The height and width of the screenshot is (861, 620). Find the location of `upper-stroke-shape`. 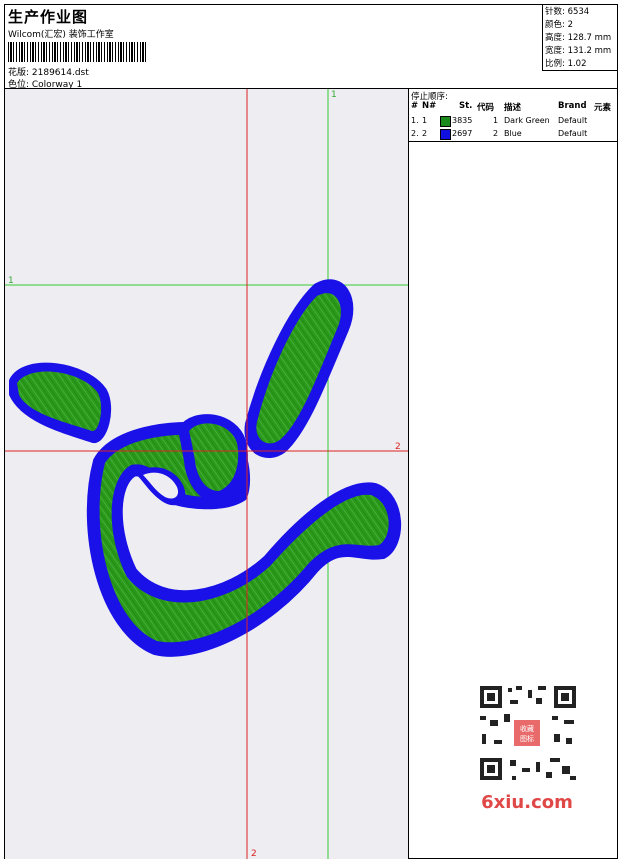

upper-stroke-shape is located at coordinates (299, 368).